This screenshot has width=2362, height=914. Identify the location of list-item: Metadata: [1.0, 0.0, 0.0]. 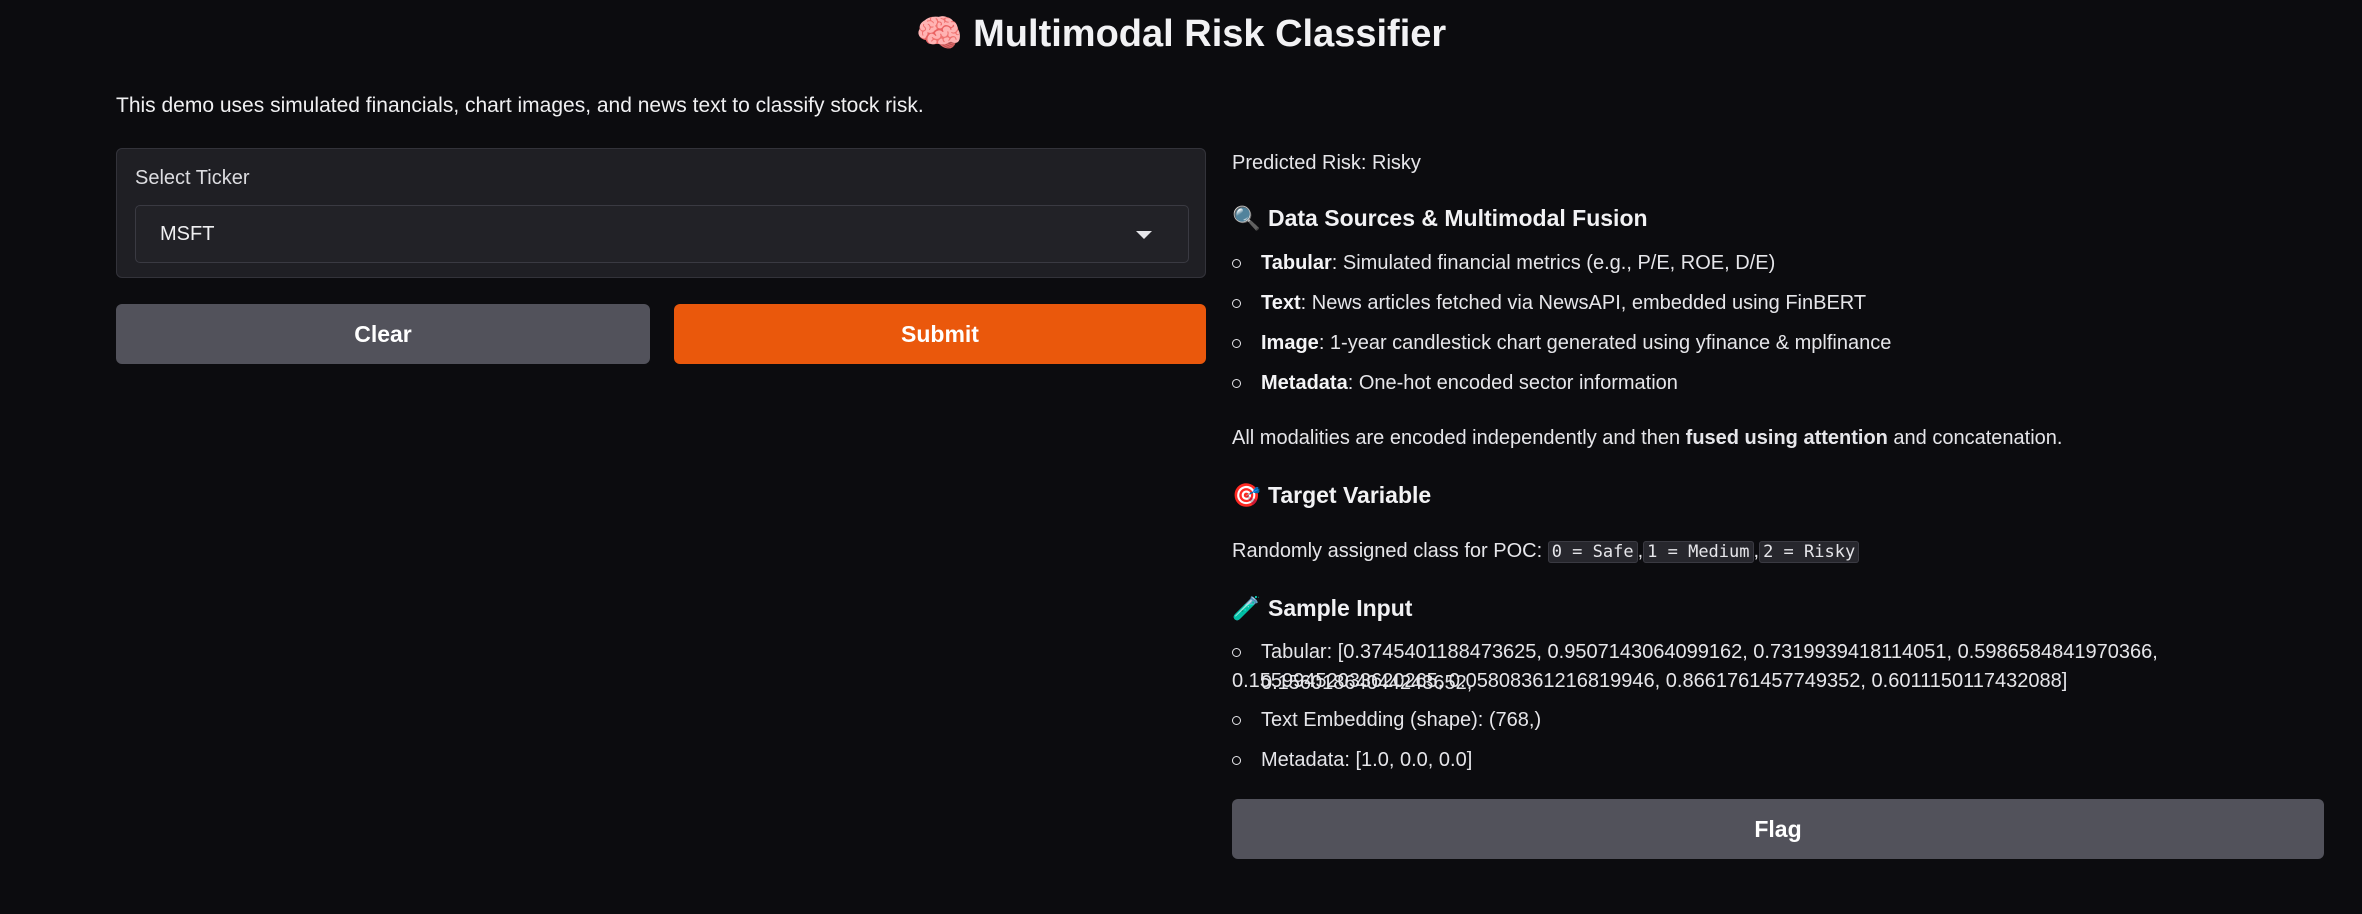
(1787, 760).